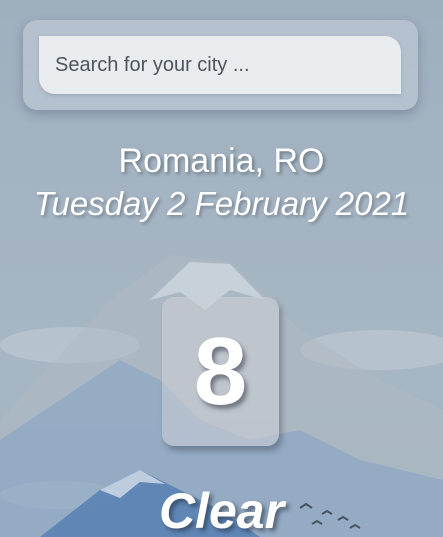 The image size is (443, 537). I want to click on weather-condition: Clear, so click(221, 510).